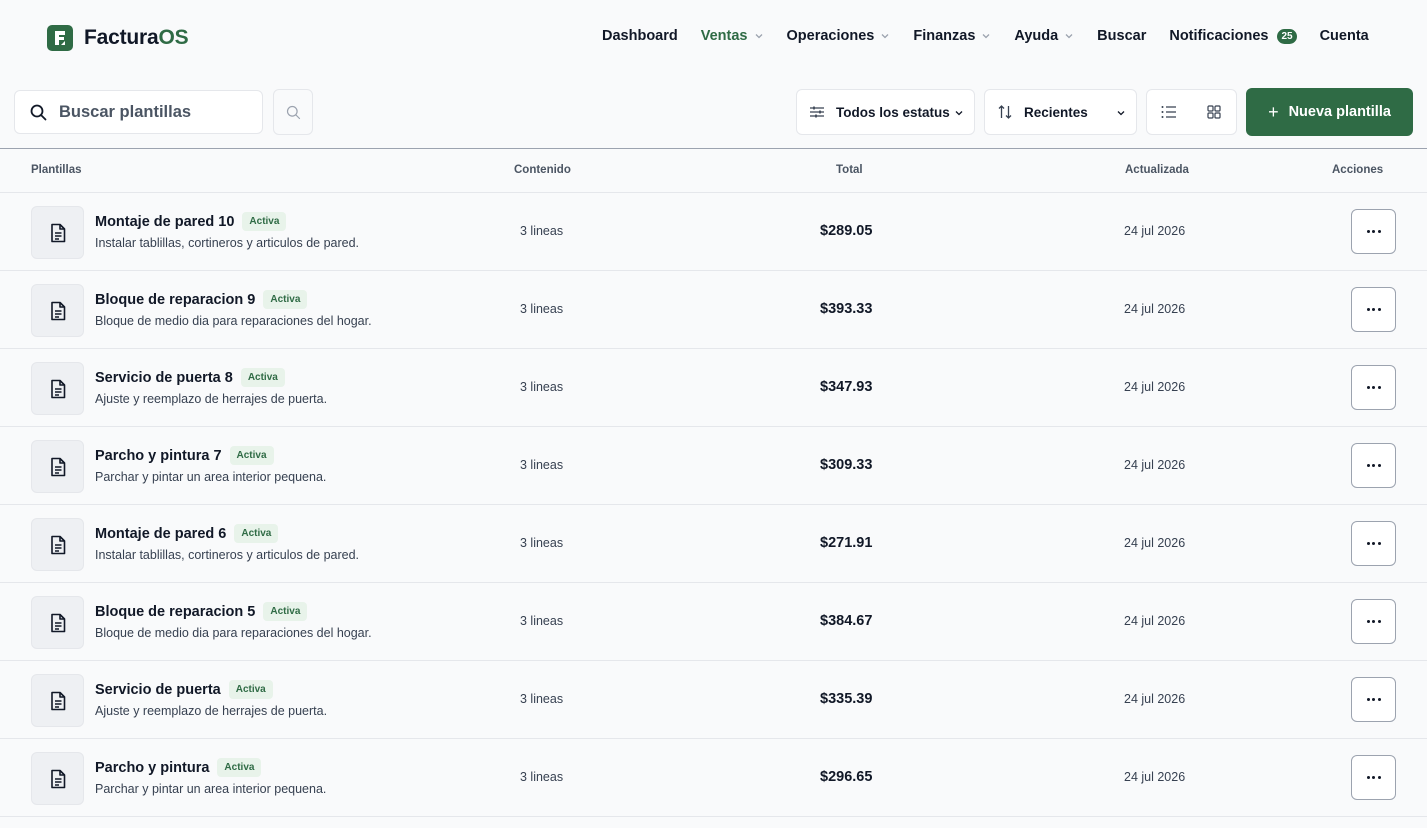 This screenshot has height=828, width=1427. I want to click on search-input, so click(149, 112).